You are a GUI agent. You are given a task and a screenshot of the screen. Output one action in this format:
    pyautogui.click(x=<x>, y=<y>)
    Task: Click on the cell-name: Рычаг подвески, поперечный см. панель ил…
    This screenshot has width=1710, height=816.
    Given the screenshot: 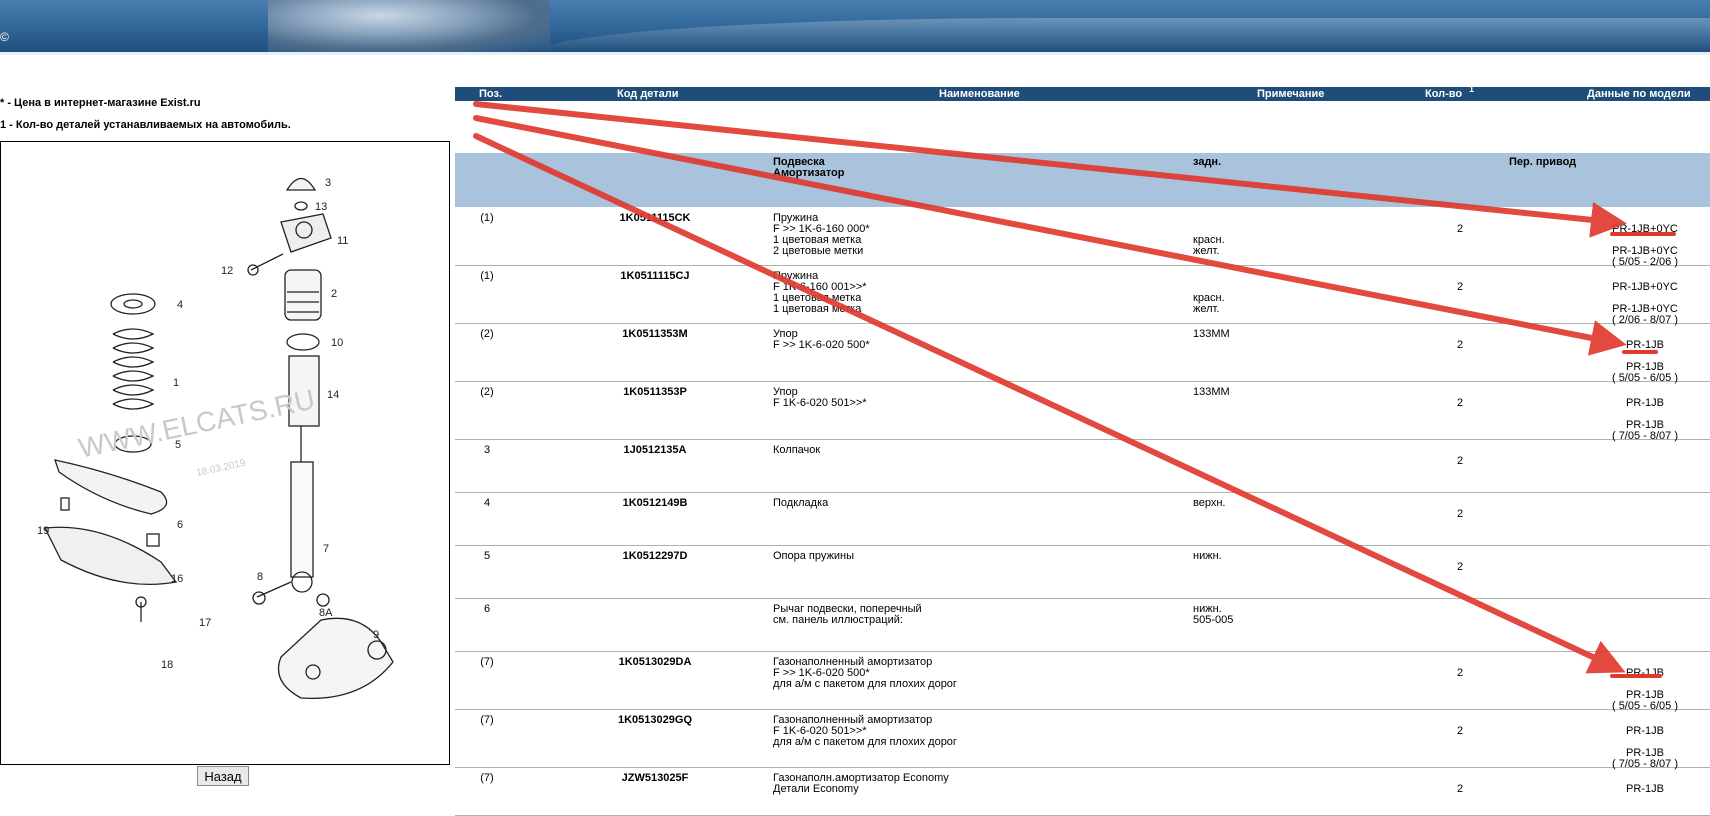 What is the action you would take?
    pyautogui.click(x=847, y=614)
    